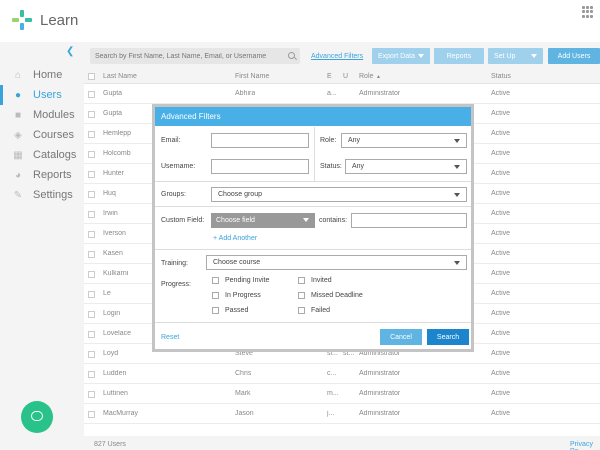  What do you see at coordinates (260, 140) in the screenshot?
I see `email-field` at bounding box center [260, 140].